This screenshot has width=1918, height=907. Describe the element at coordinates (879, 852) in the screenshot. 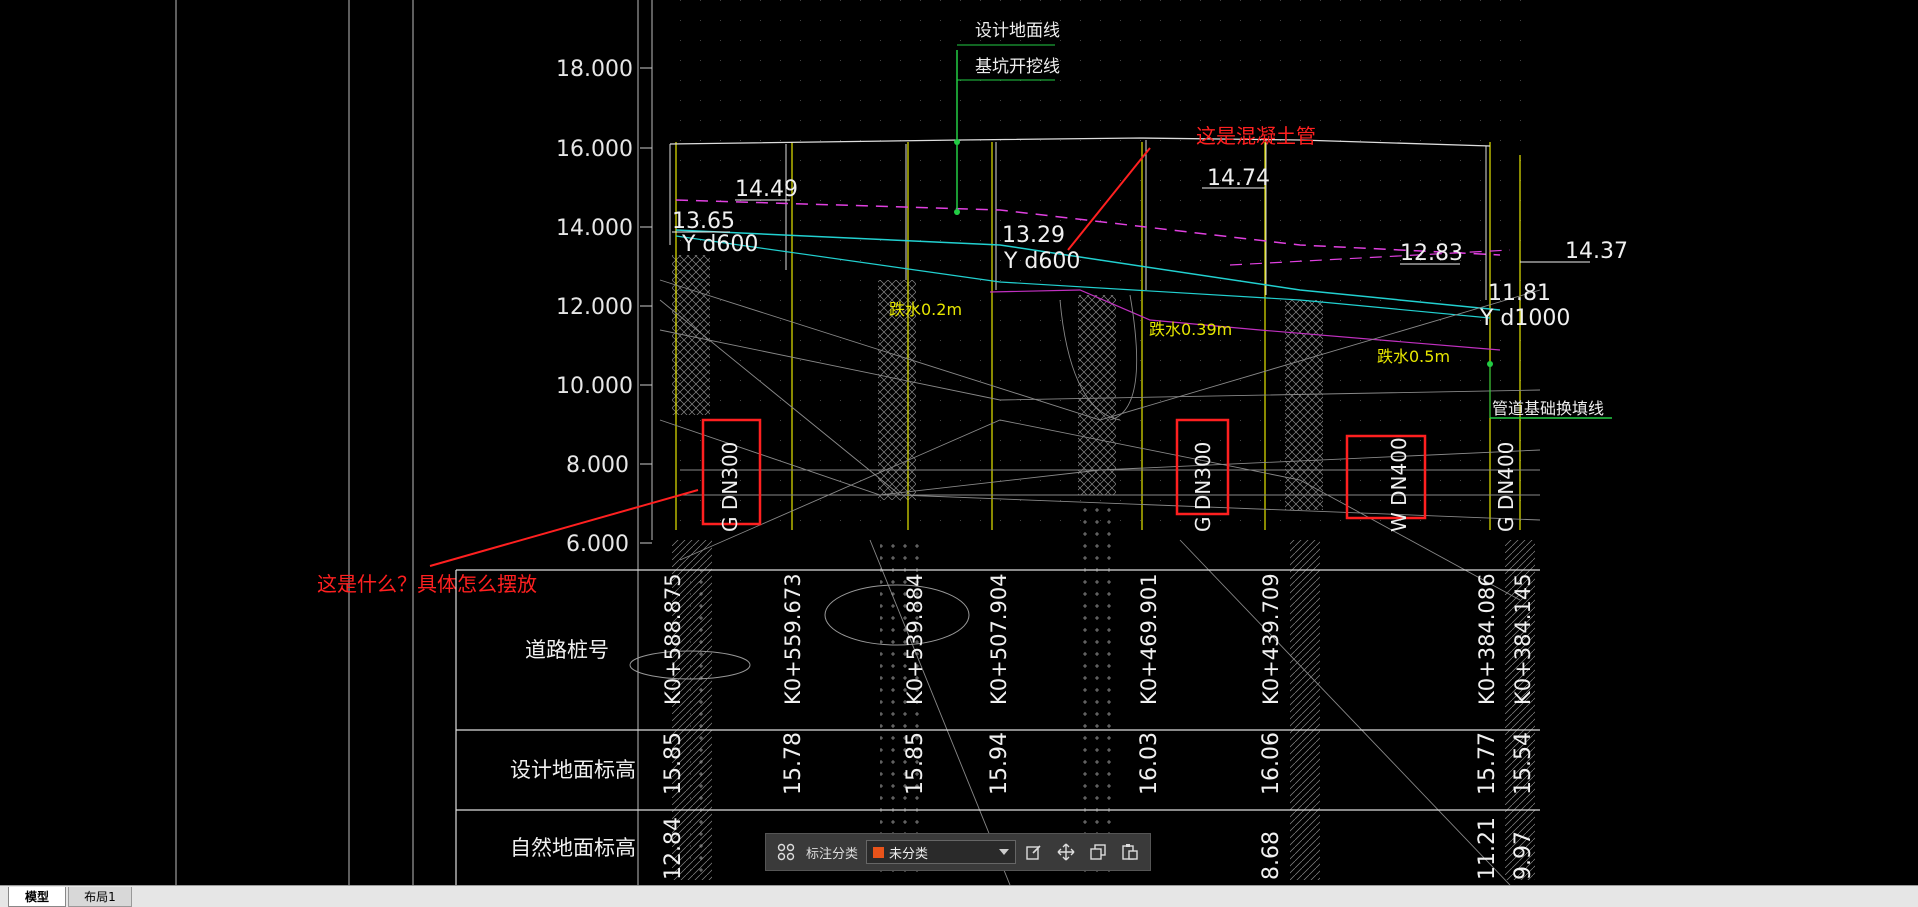

I see `category-color-swatch` at that location.